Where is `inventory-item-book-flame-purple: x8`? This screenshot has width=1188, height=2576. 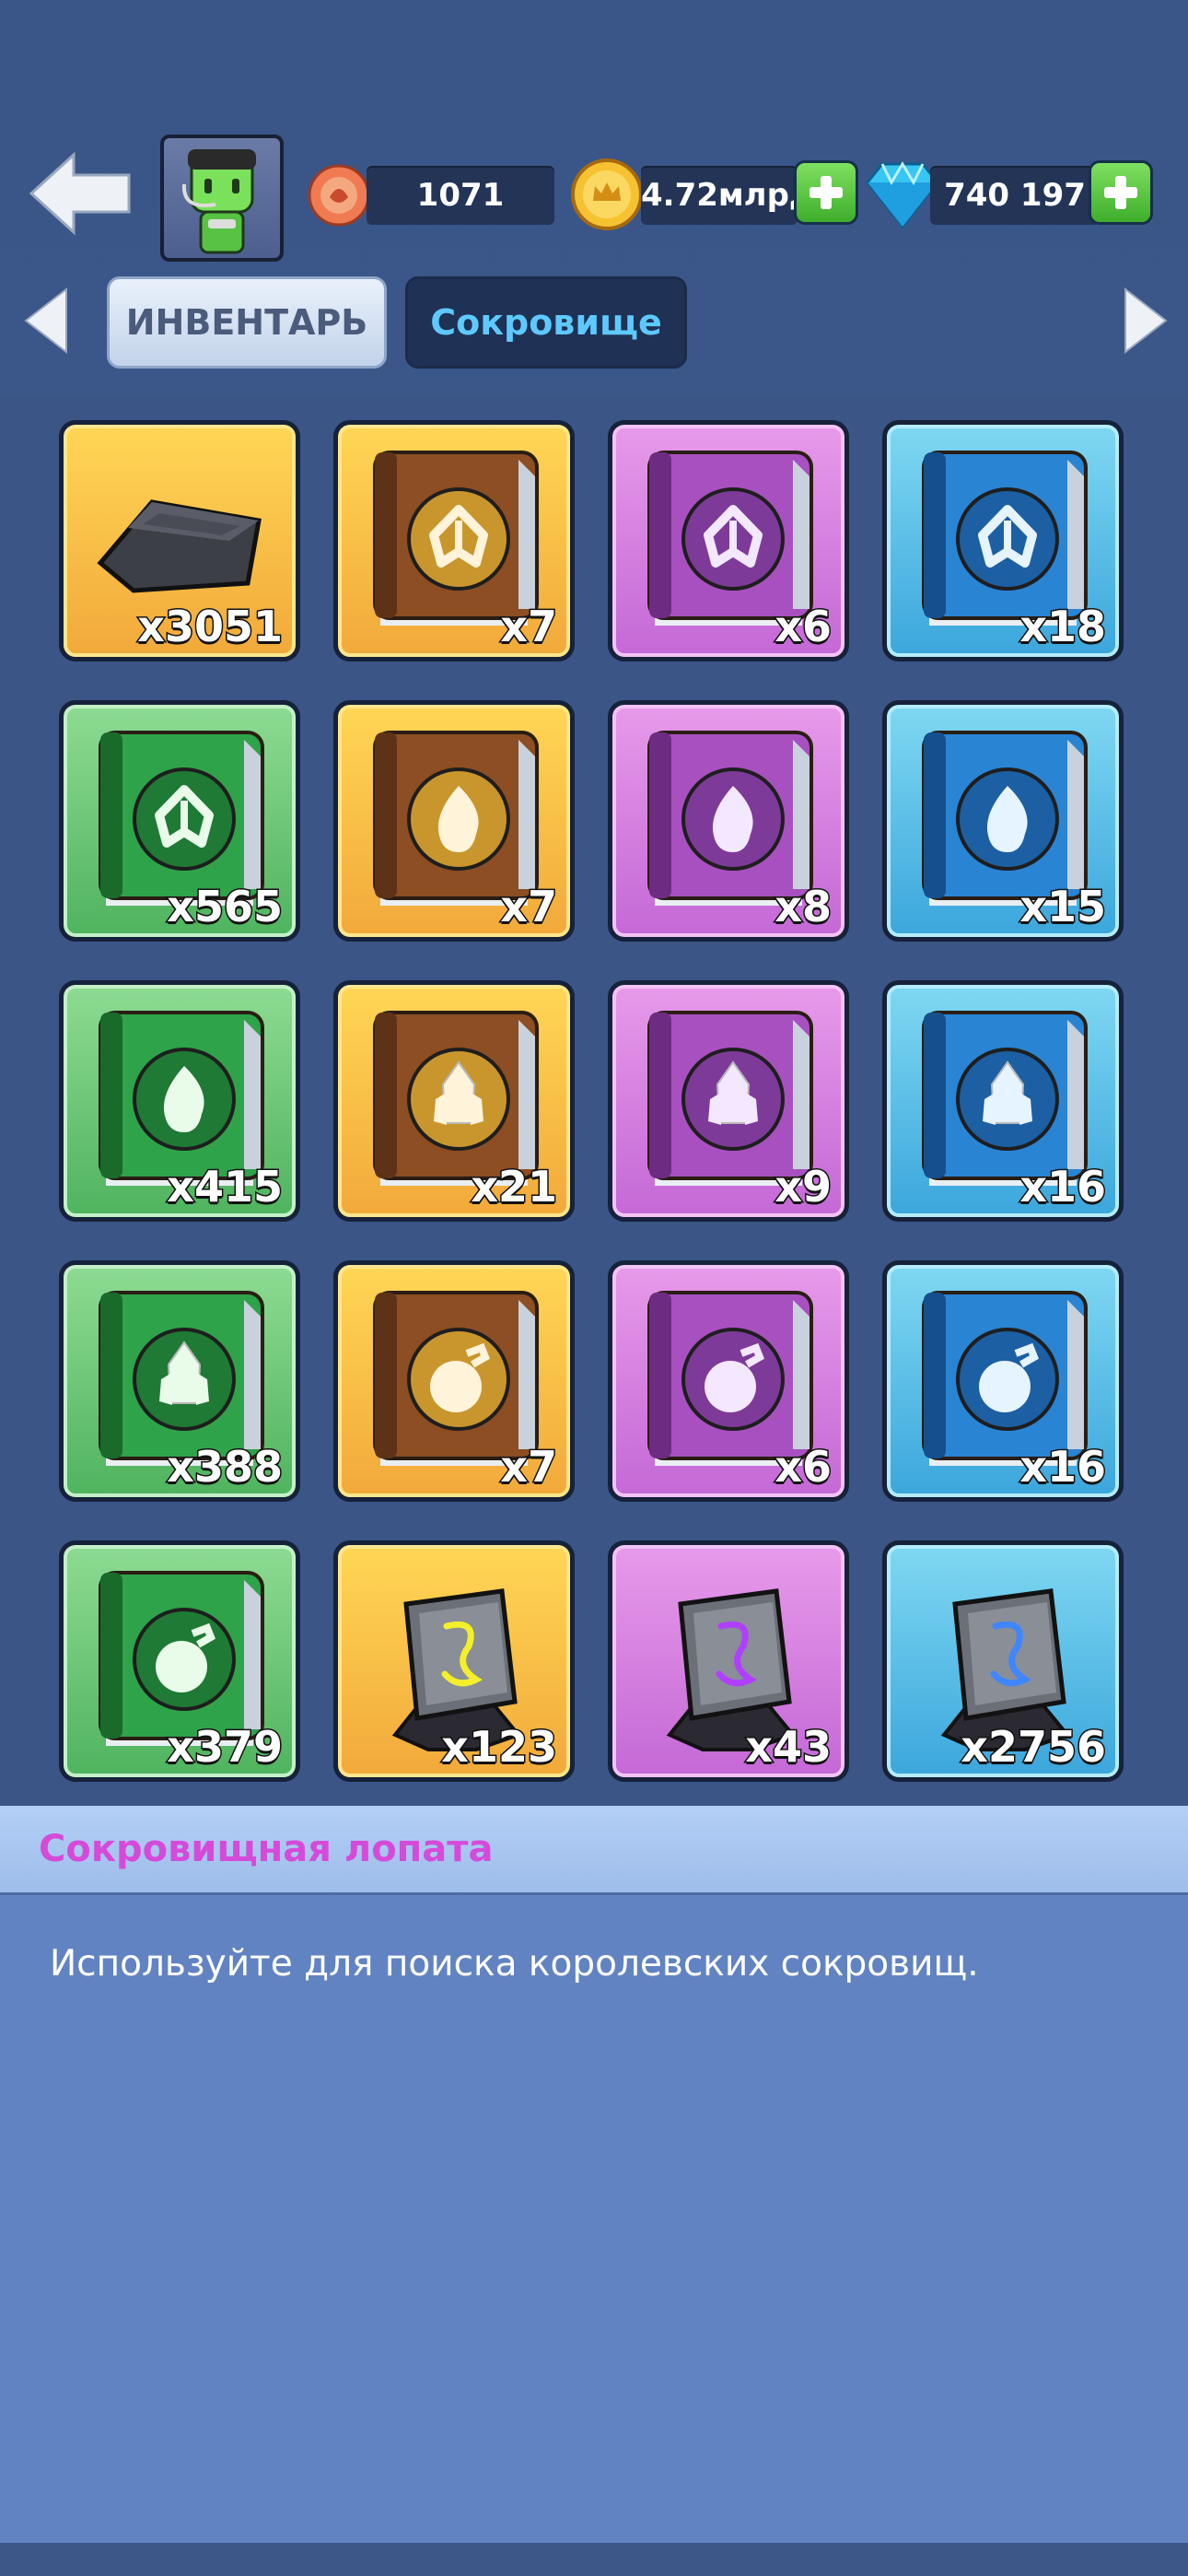 inventory-item-book-flame-purple: x8 is located at coordinates (728, 821).